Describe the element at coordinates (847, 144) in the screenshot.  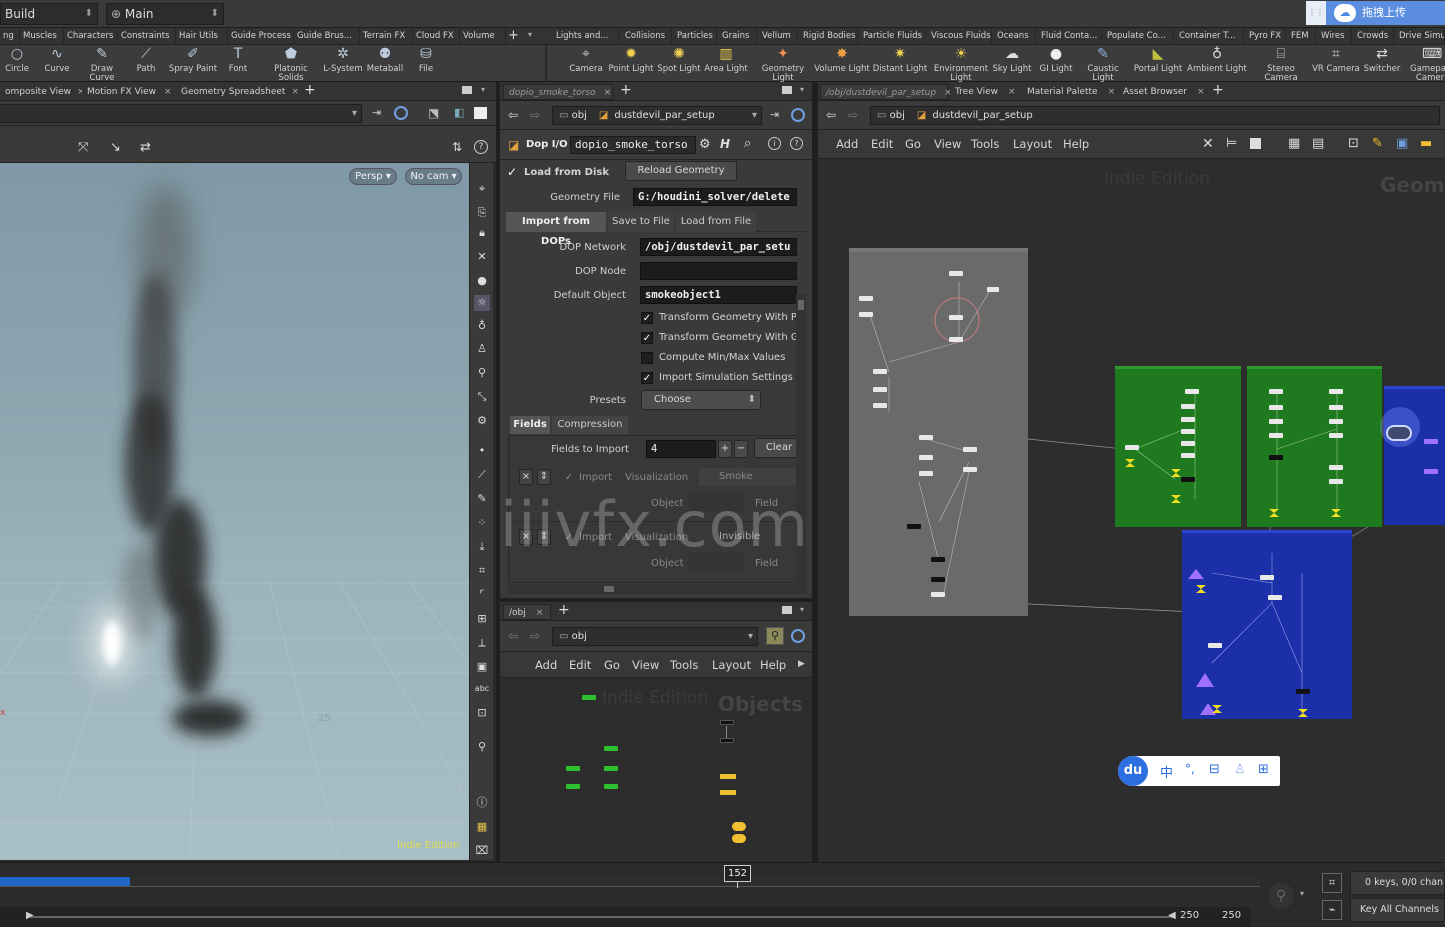
I see `menu-add: Add` at that location.